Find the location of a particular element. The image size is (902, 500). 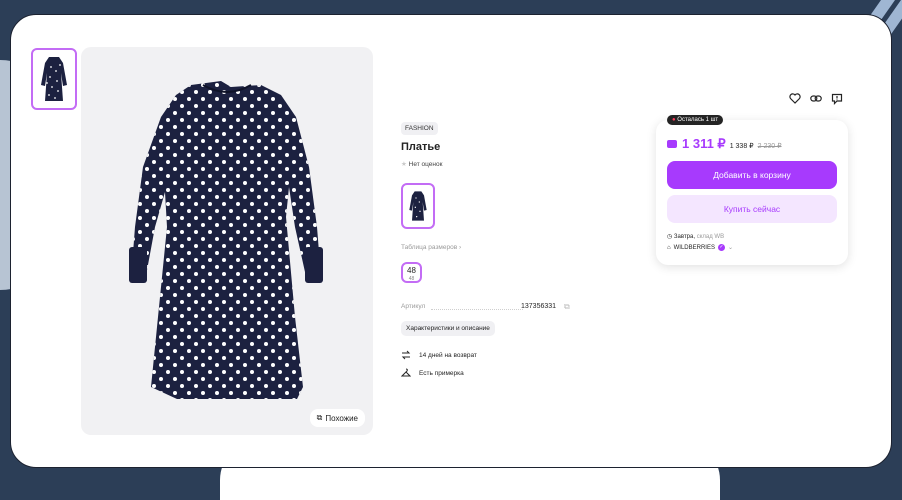

link-icon is located at coordinates (816, 98).